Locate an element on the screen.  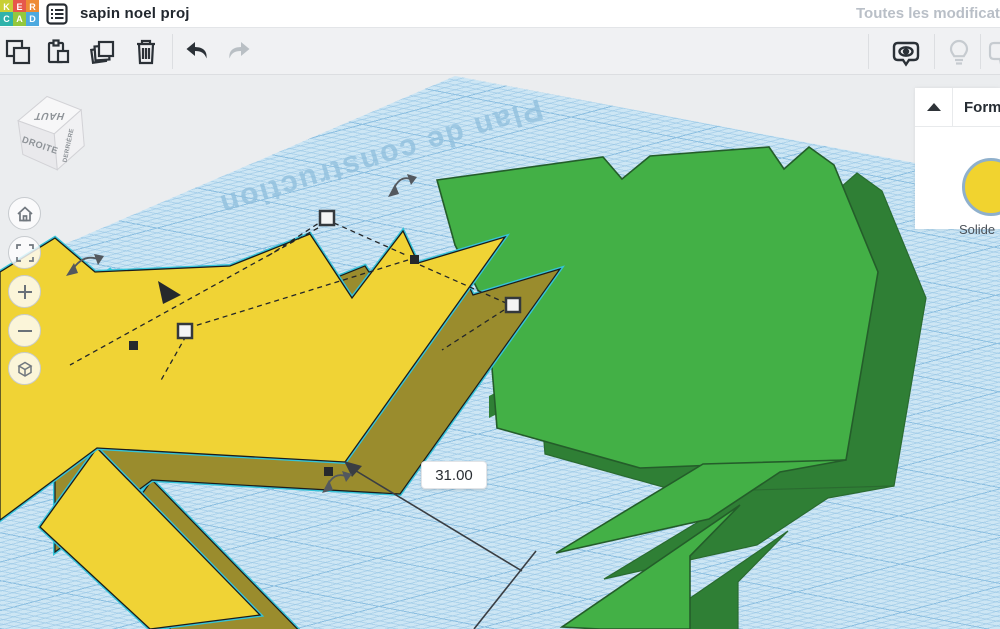
edit-toolbar is located at coordinates (500, 51).